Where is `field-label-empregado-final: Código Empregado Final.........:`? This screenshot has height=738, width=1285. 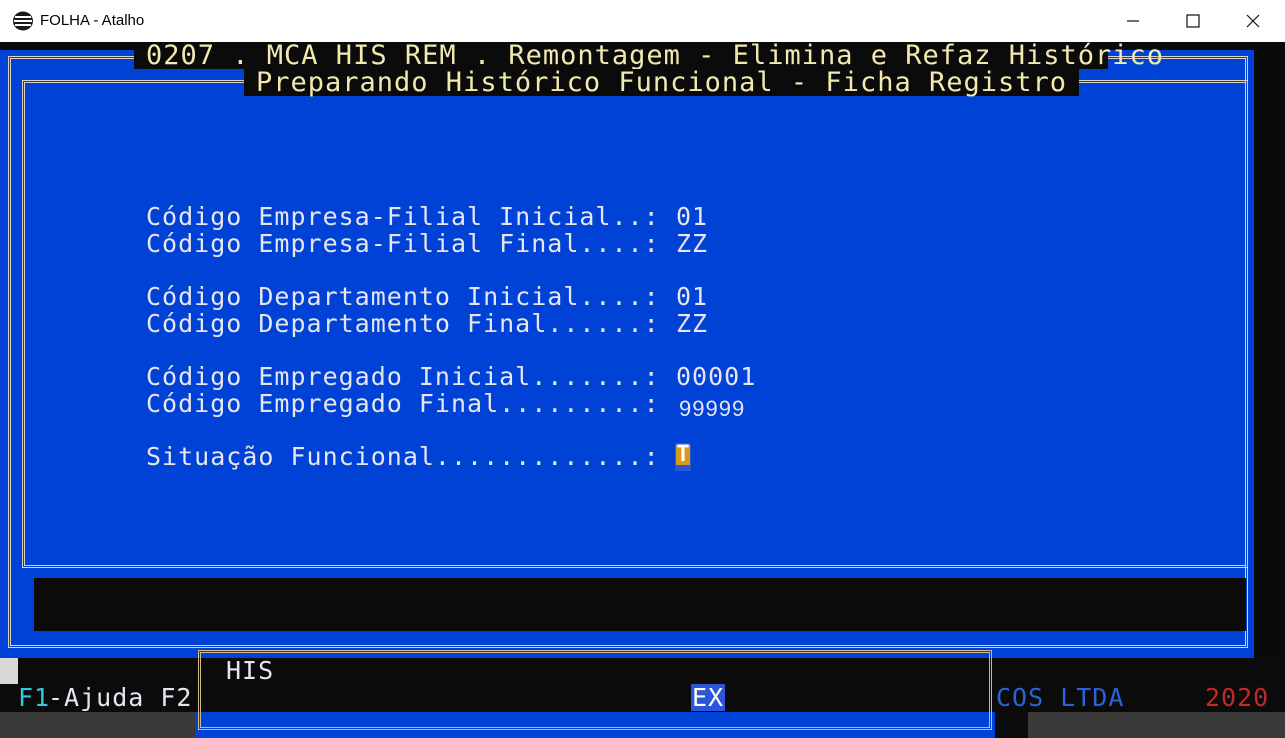 field-label-empregado-final: Código Empregado Final.........: is located at coordinates (403, 403).